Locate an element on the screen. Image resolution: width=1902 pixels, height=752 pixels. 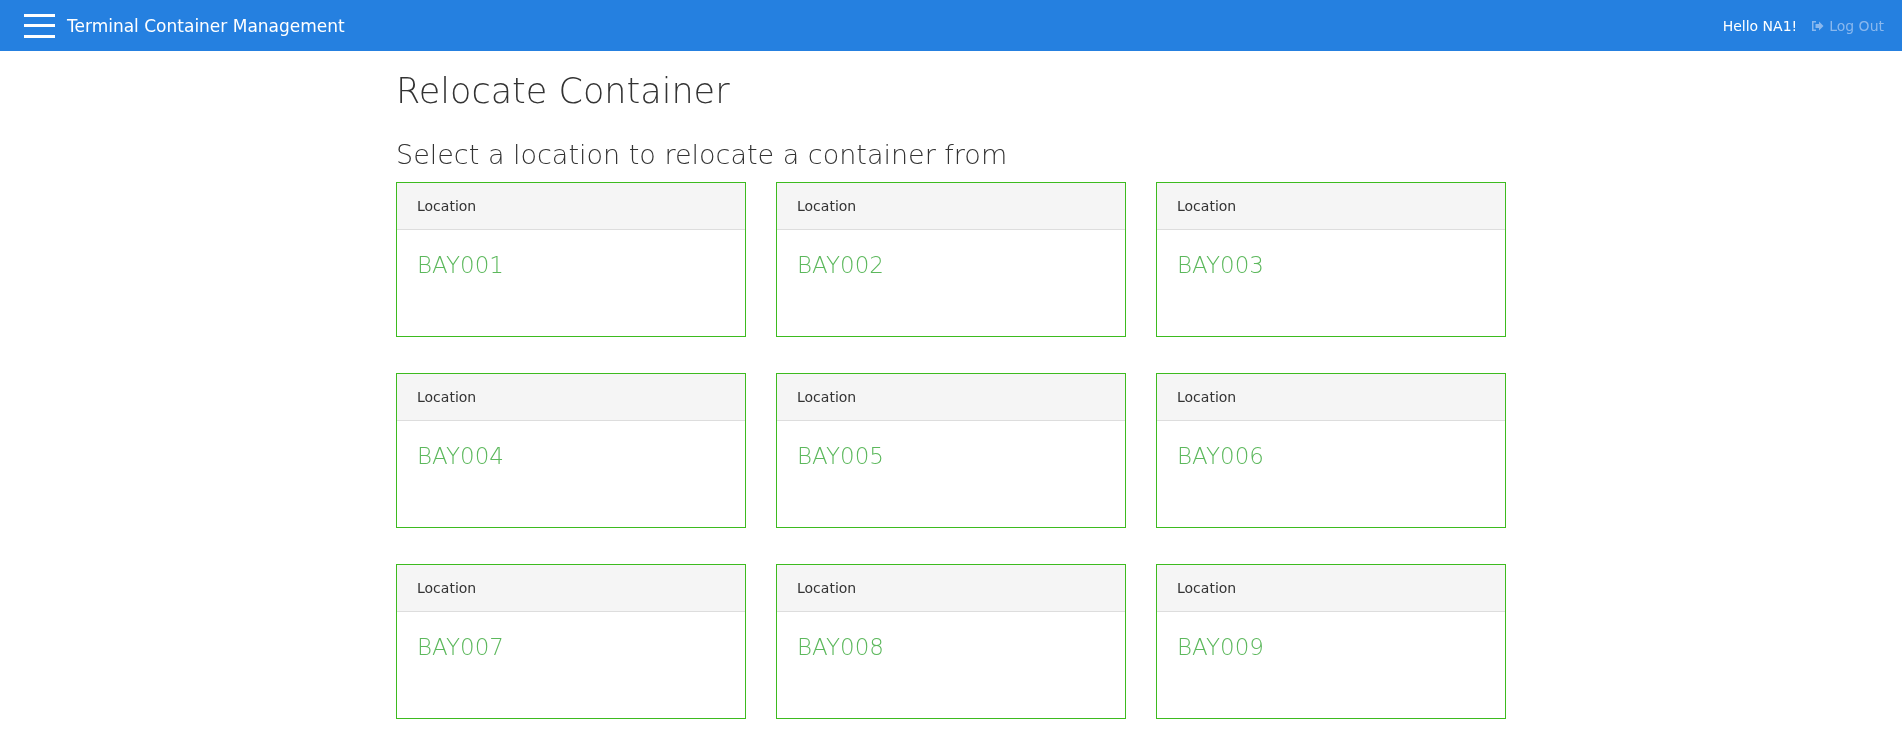
logout-icon is located at coordinates (1818, 25).